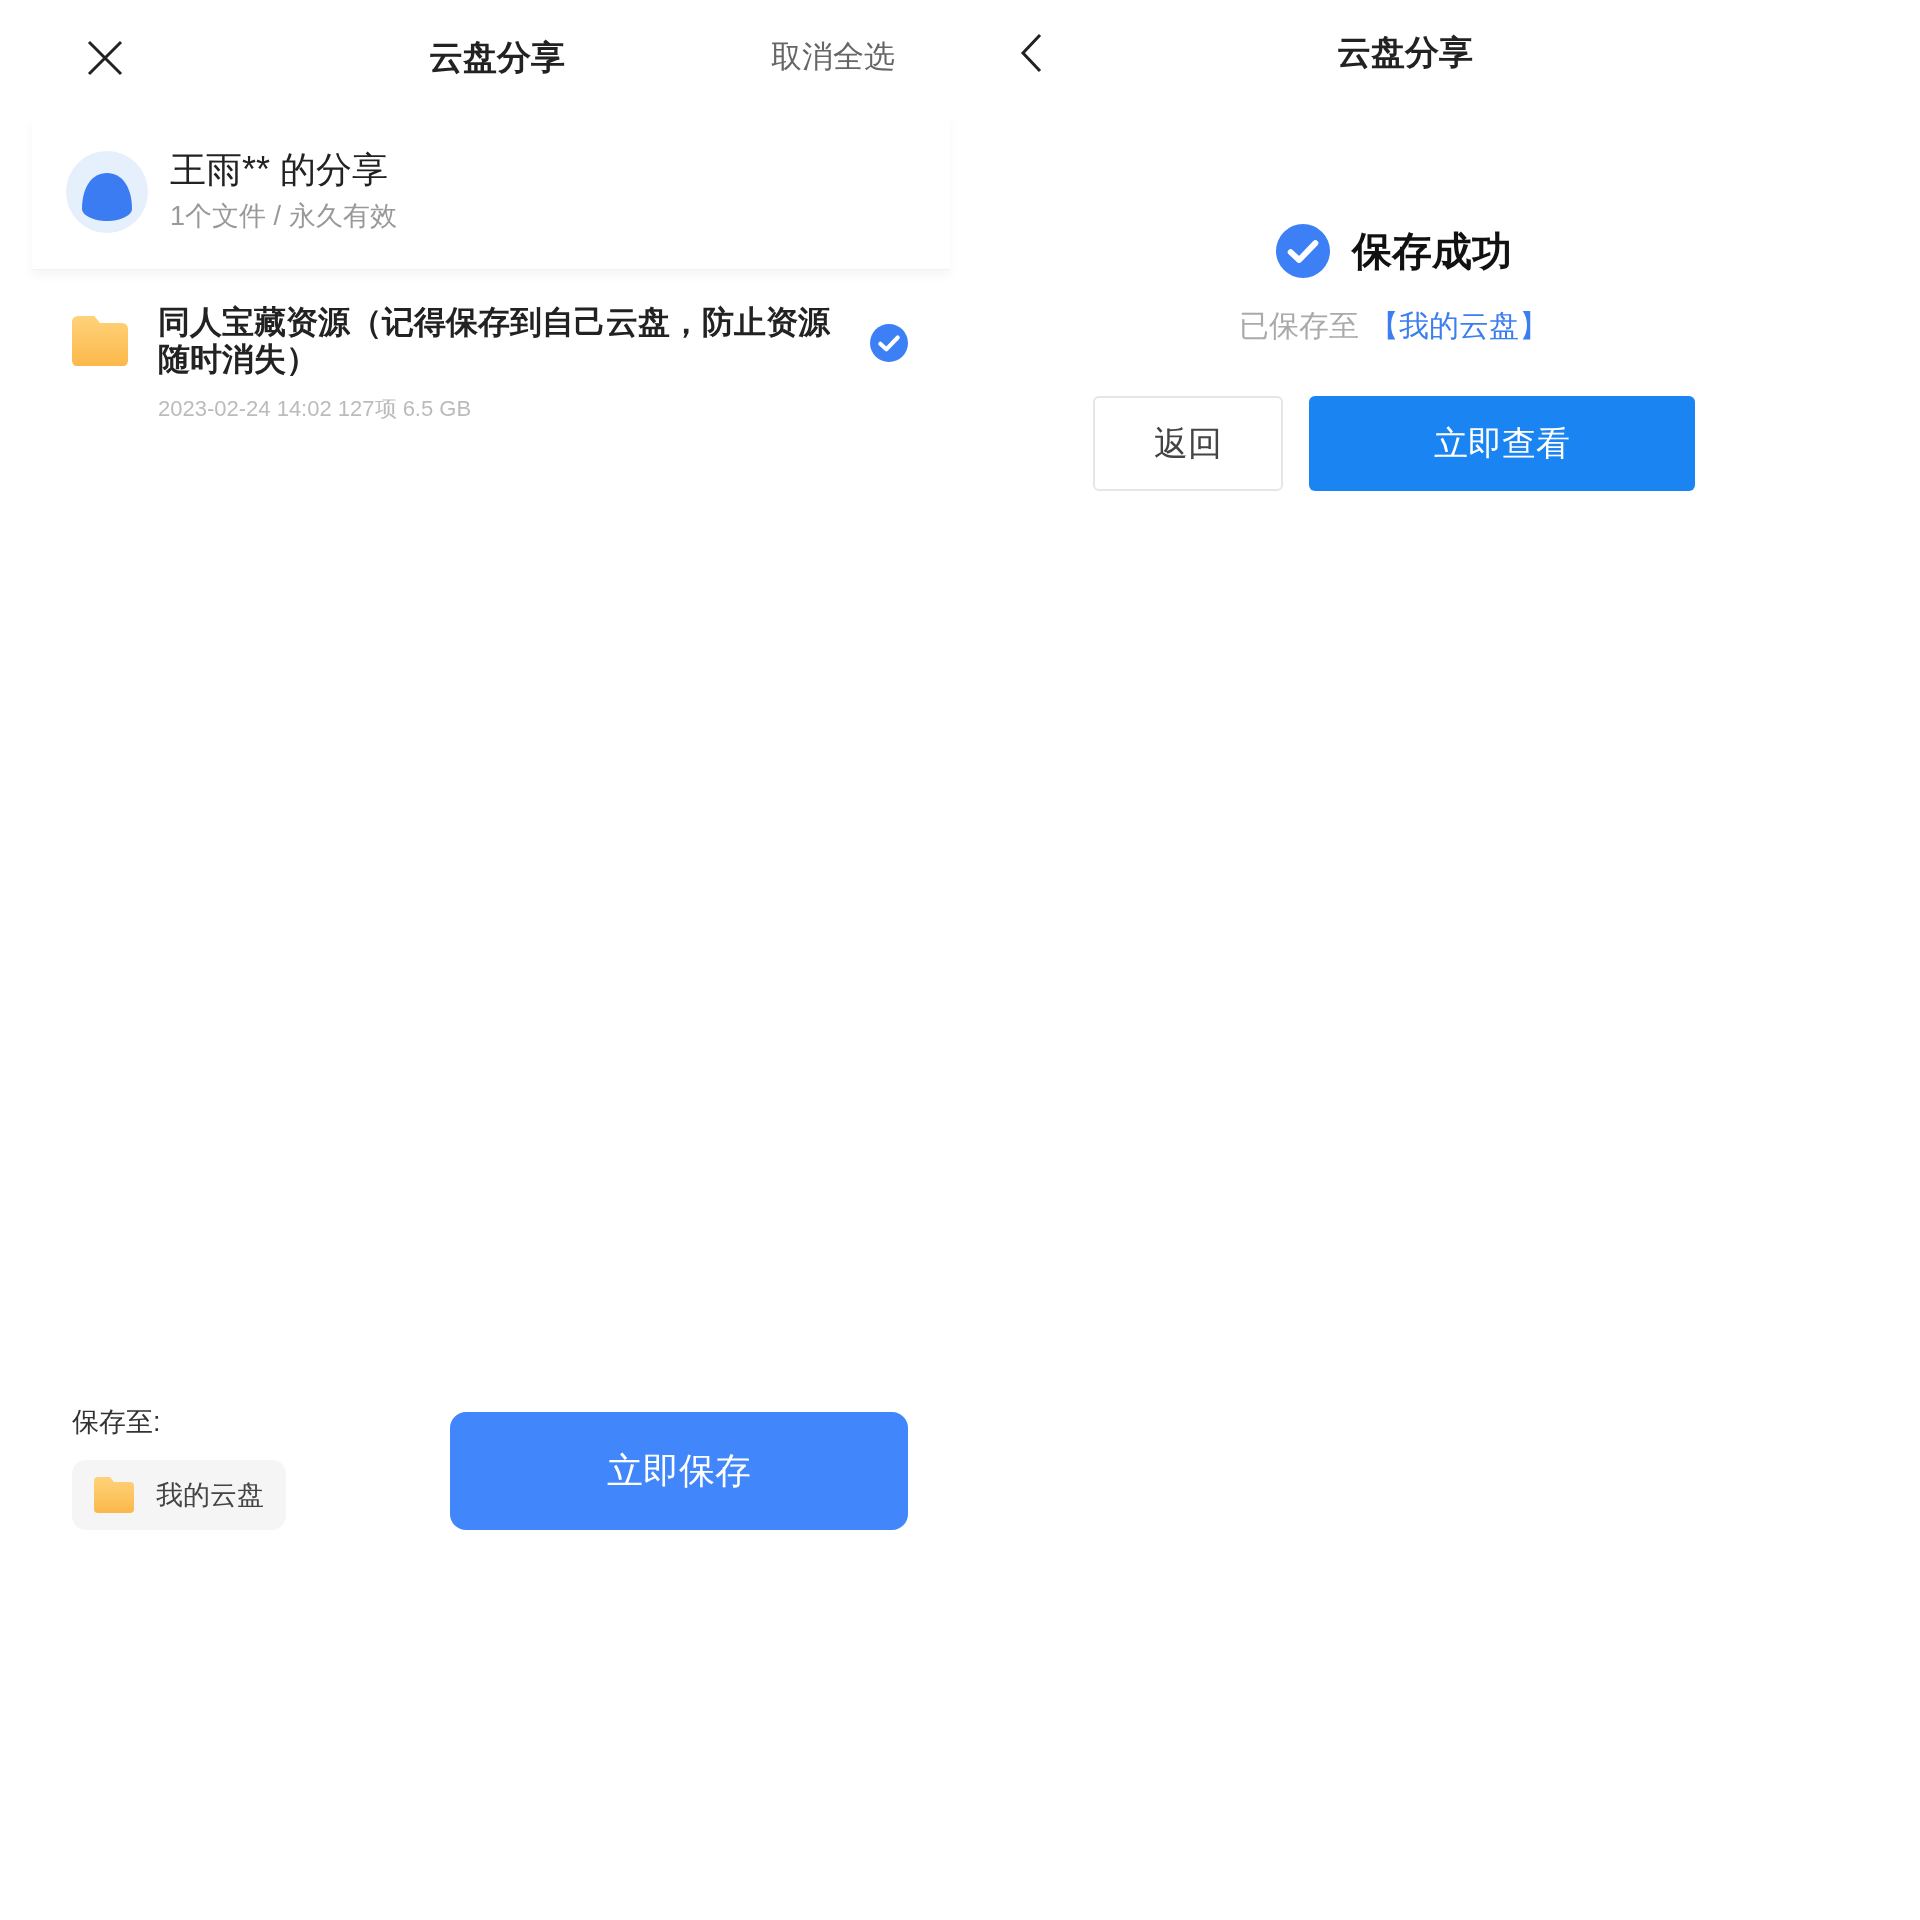 This screenshot has width=1920, height=1920. What do you see at coordinates (315, 409) in the screenshot?
I see `file-meta: 2023-02-24 14:02 127项 6.5 GB` at bounding box center [315, 409].